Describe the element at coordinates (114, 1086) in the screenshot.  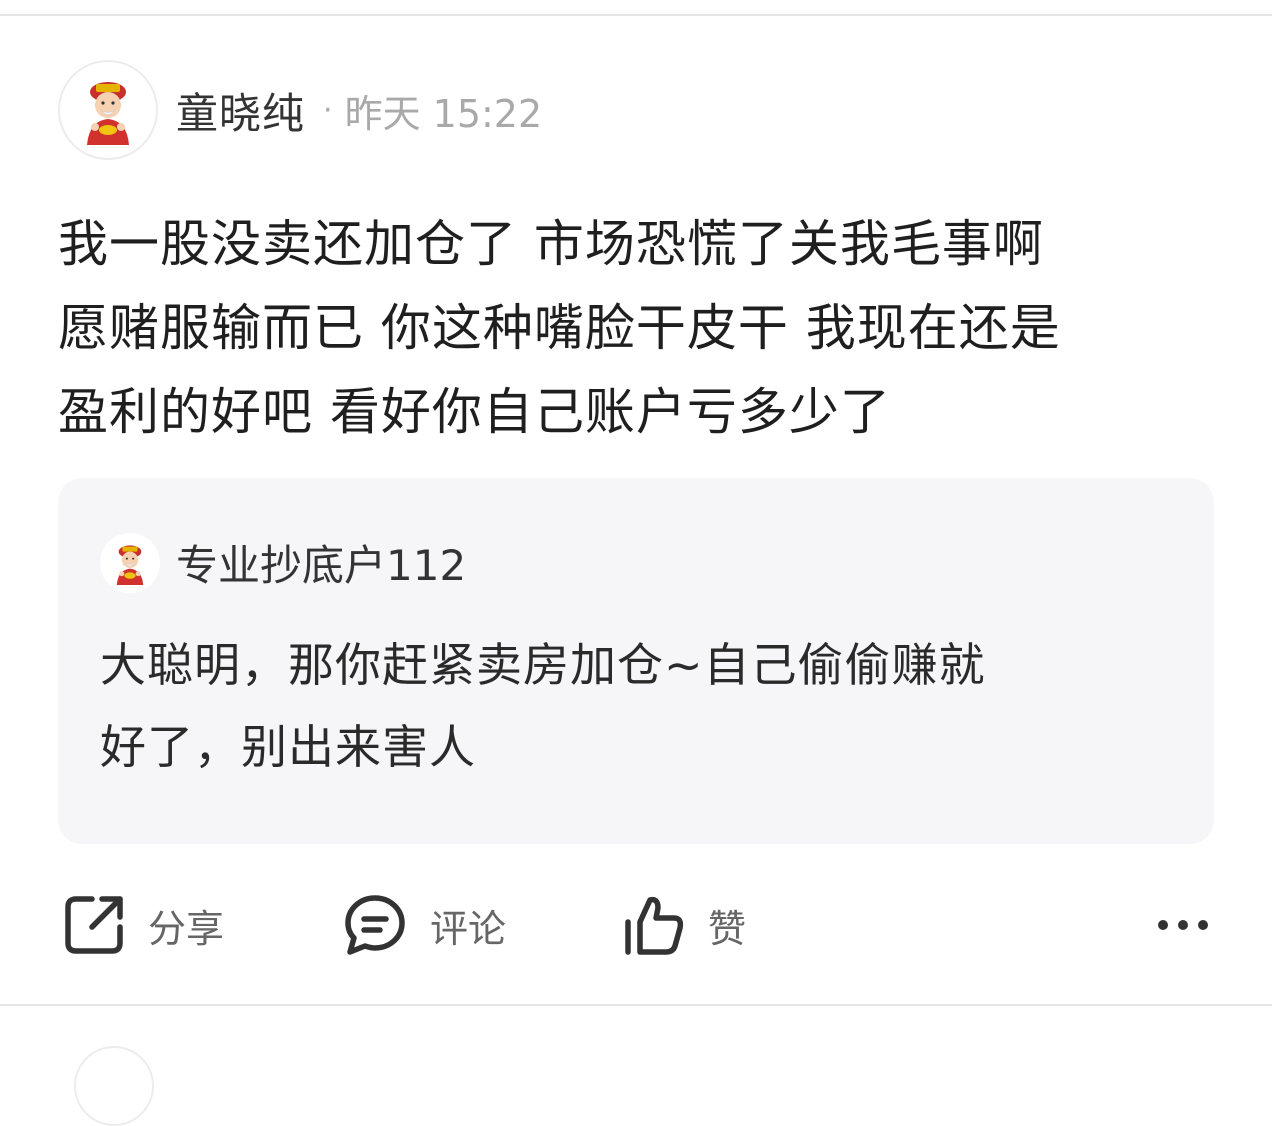
I see `next-post-avatar` at that location.